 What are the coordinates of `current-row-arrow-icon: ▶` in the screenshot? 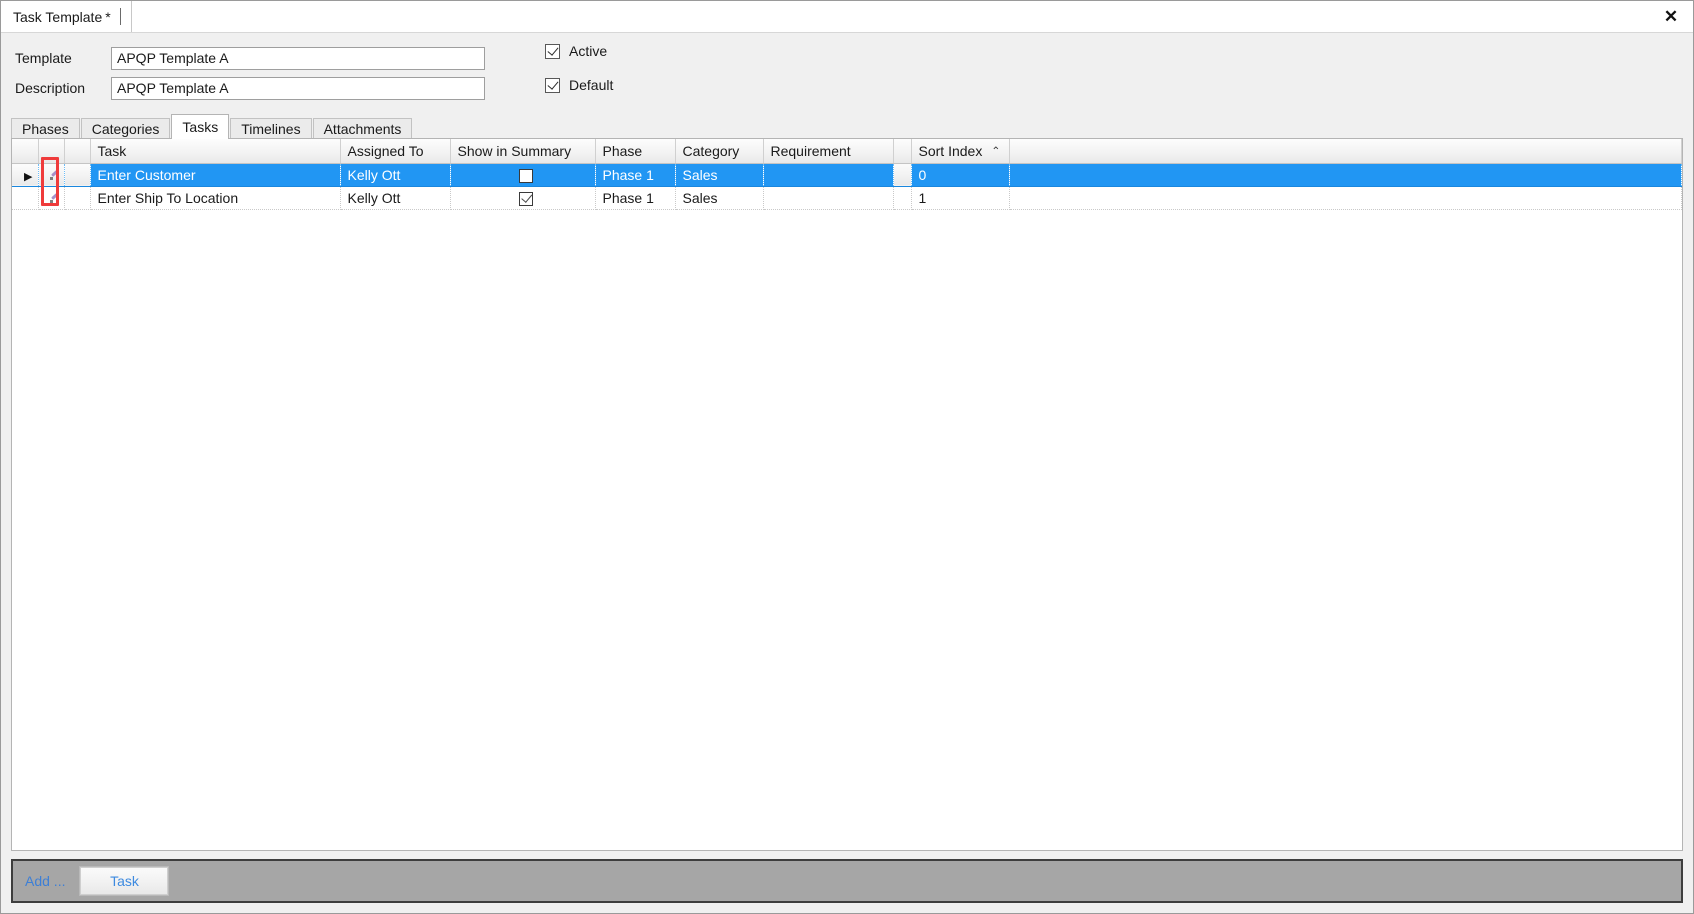 It's located at (28, 176).